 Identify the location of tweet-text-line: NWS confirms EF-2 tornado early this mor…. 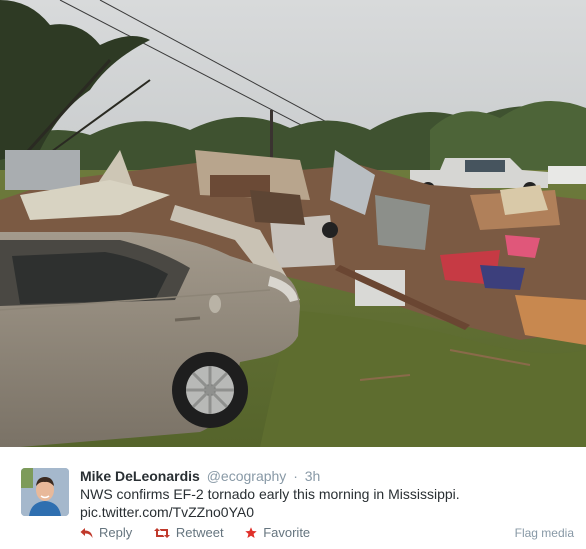
(270, 494).